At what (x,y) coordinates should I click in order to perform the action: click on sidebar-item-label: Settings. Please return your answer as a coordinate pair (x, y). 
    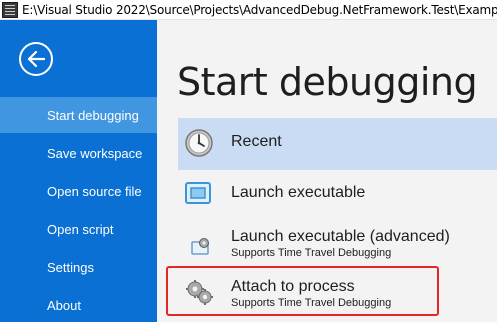
    Looking at the image, I should click on (70, 267).